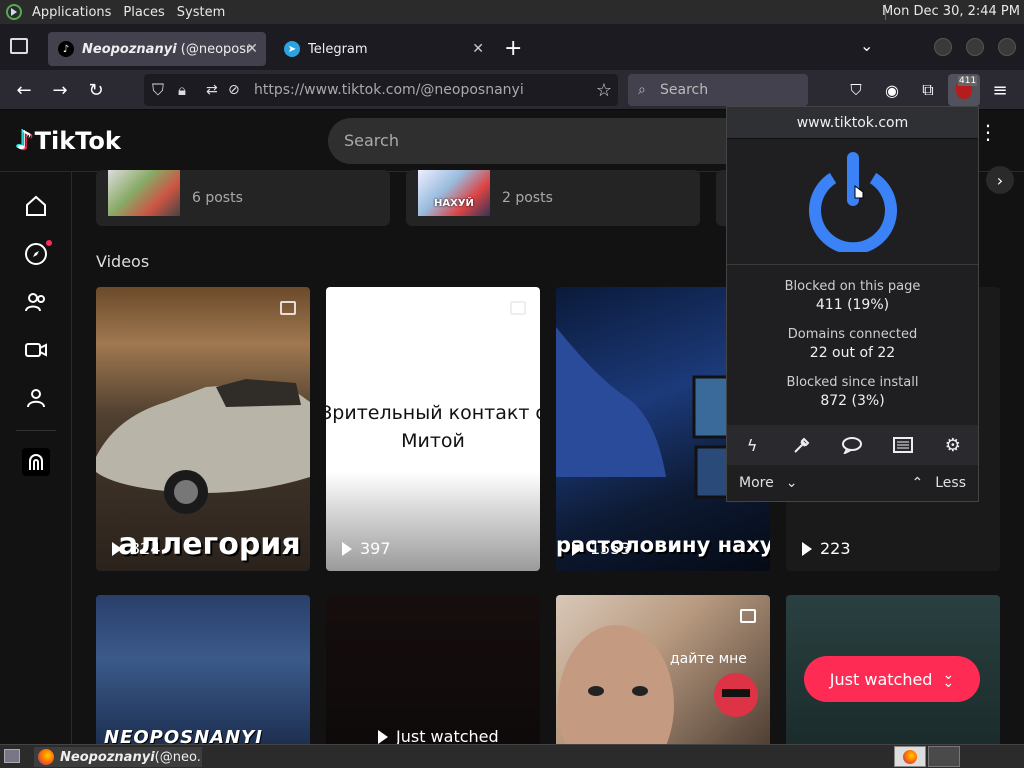 Image resolution: width=1024 pixels, height=768 pixels. Describe the element at coordinates (203, 669) in the screenshot. I see `video-card: NEOPOSNANYI` at that location.